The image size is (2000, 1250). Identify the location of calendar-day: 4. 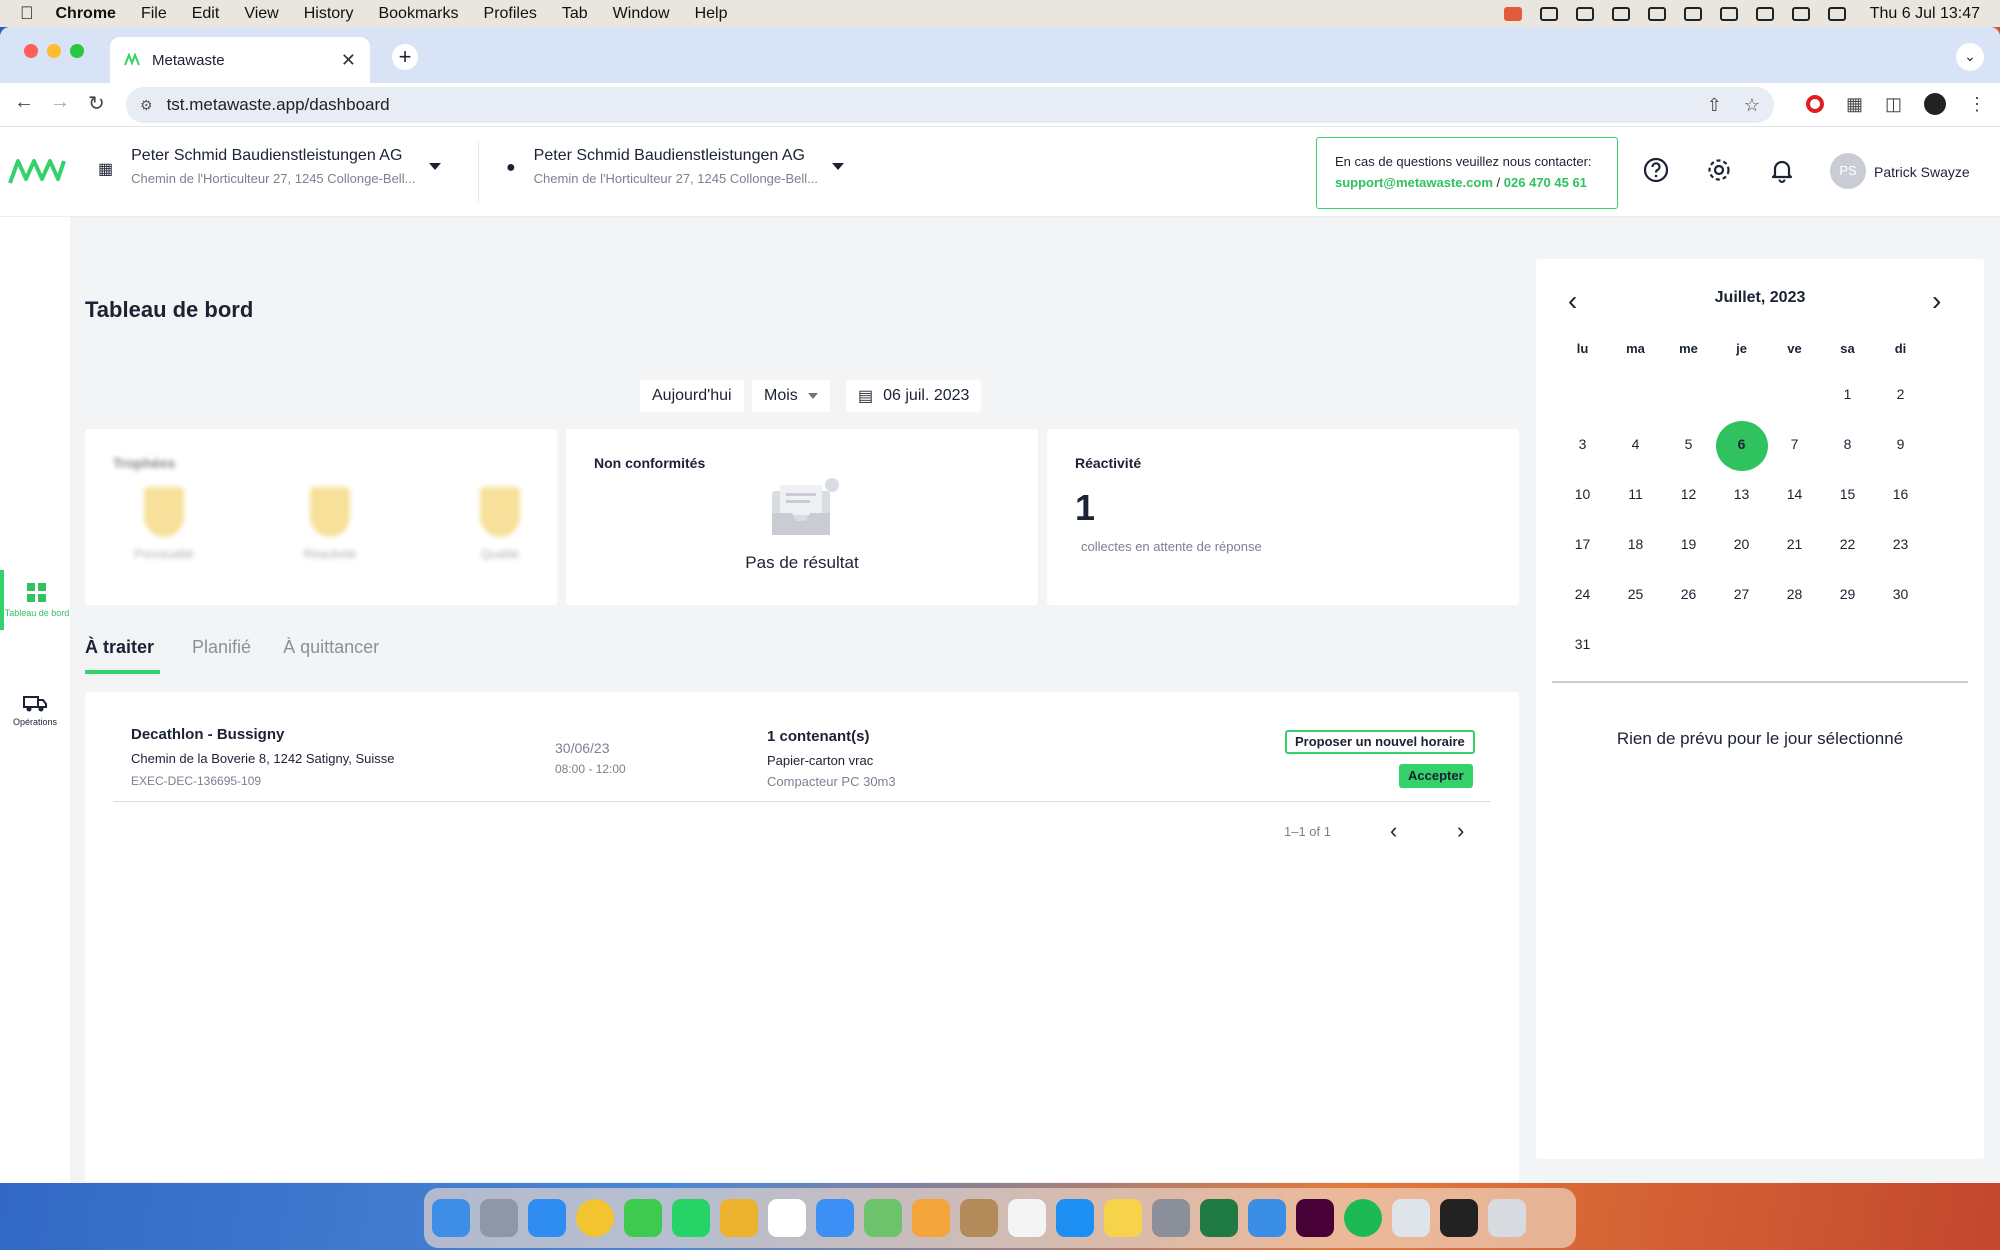
(1635, 444).